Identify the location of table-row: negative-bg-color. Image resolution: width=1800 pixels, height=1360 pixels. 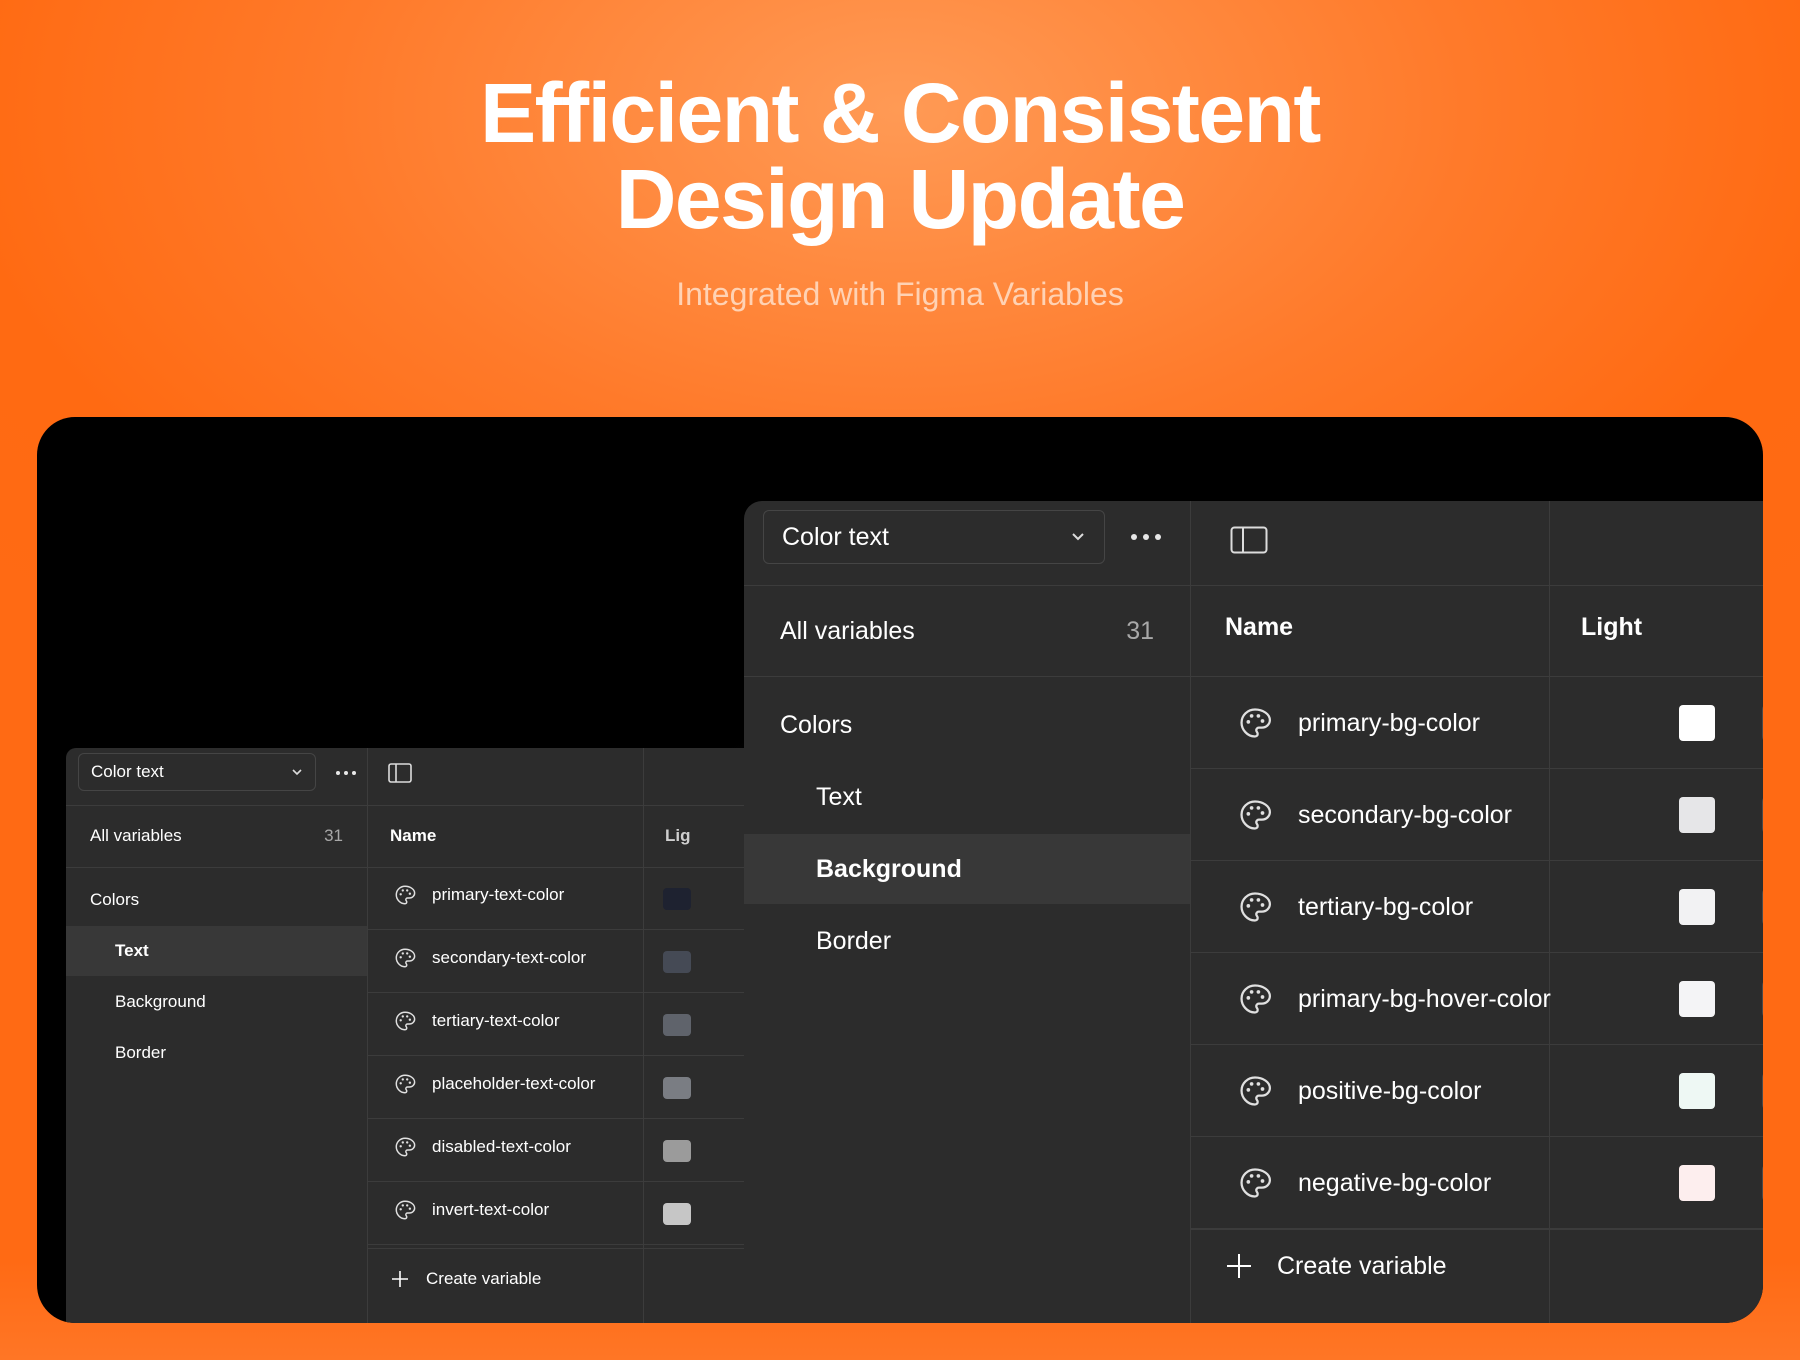
(1412, 1183).